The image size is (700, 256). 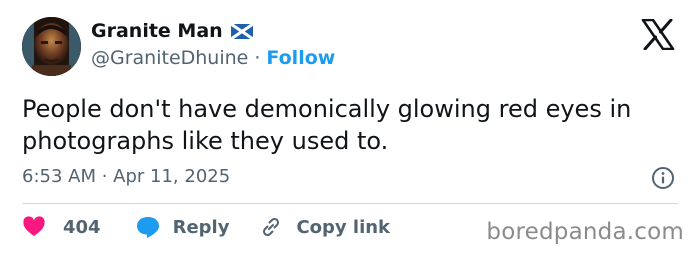 What do you see at coordinates (350, 203) in the screenshot?
I see `divider` at bounding box center [350, 203].